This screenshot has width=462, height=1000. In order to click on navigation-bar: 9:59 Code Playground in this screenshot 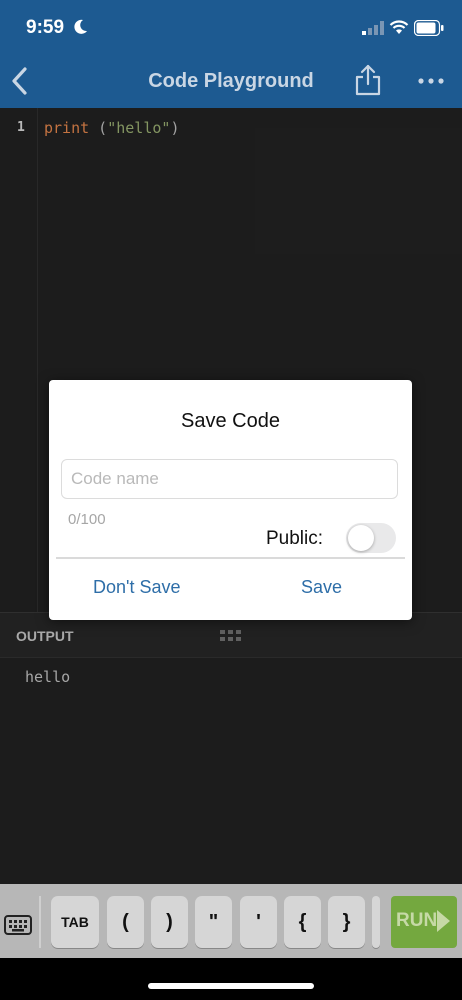, I will do `click(231, 54)`.